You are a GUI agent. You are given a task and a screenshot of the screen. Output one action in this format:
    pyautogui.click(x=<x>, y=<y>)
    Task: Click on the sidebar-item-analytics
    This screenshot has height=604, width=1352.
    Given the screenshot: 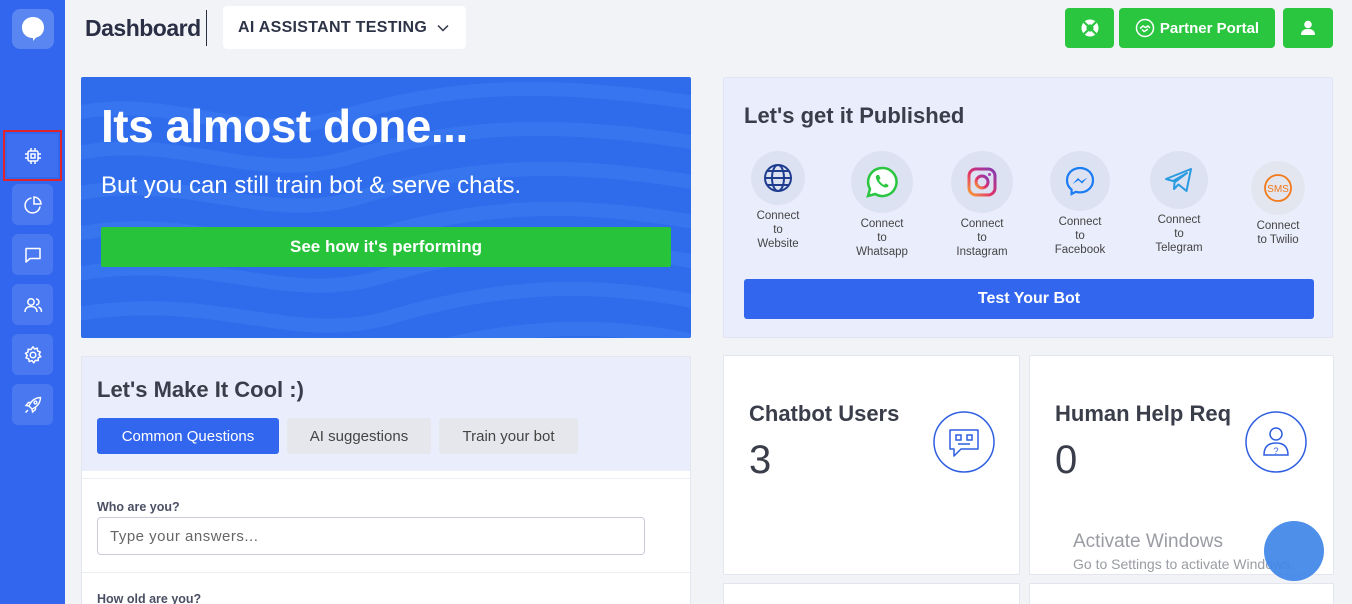 What is the action you would take?
    pyautogui.click(x=32, y=204)
    